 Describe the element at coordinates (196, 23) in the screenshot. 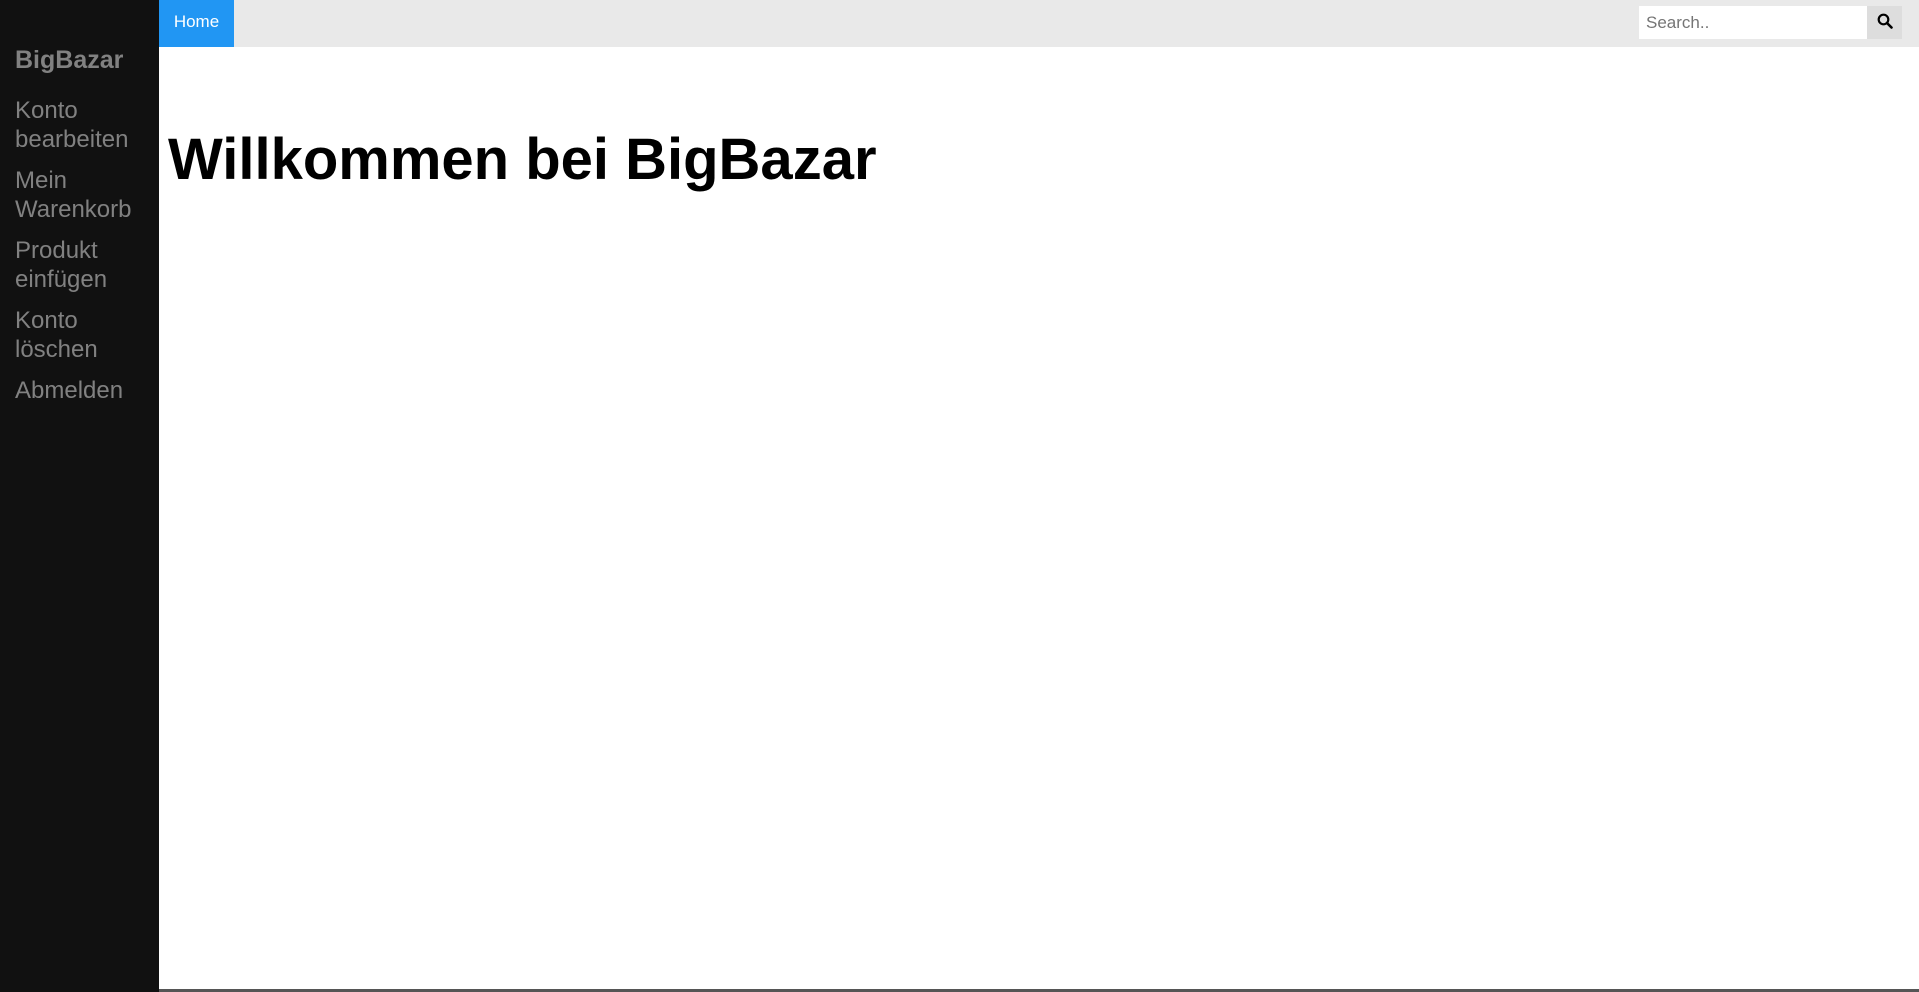

I see `home-tab: Home` at that location.